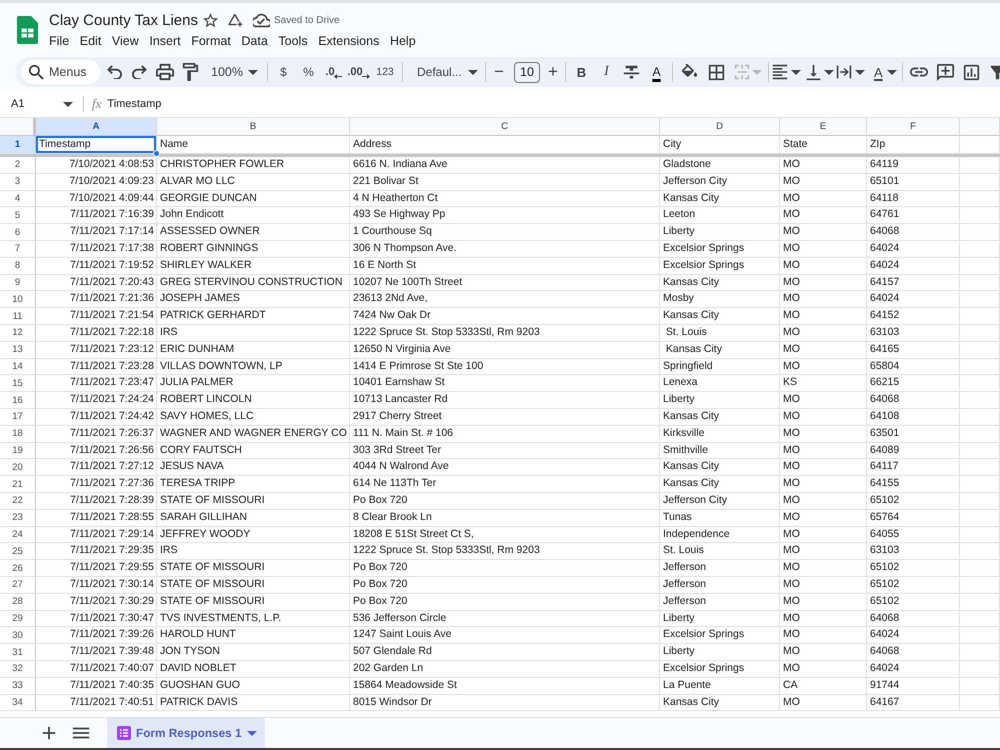 The height and width of the screenshot is (750, 1000). What do you see at coordinates (553, 72) in the screenshot?
I see `increase-size-button: +` at bounding box center [553, 72].